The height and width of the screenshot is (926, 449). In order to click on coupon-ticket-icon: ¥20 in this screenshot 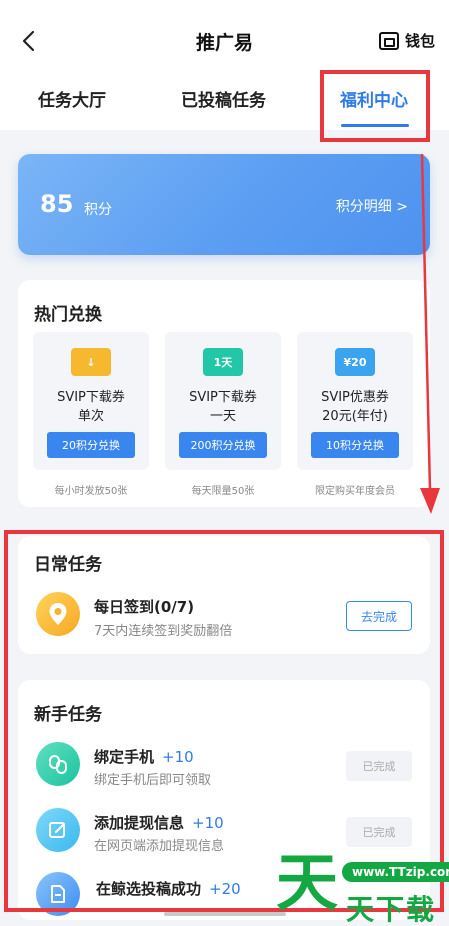, I will do `click(355, 362)`.